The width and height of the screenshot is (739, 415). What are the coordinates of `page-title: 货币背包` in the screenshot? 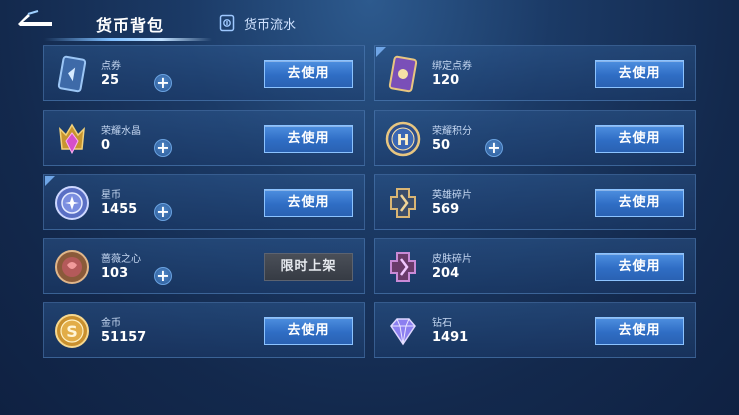 It's located at (130, 25).